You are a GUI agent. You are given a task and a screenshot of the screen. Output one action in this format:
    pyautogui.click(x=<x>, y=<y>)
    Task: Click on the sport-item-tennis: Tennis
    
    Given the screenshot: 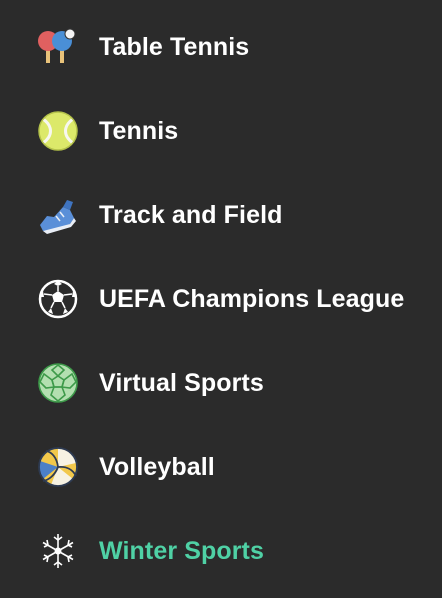 What is the action you would take?
    pyautogui.click(x=221, y=131)
    